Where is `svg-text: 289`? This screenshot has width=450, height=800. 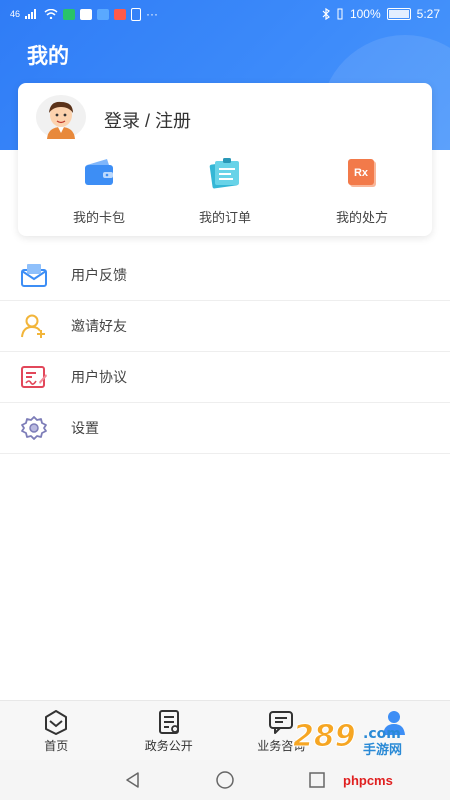
svg-text: 289 is located at coordinates (324, 736).